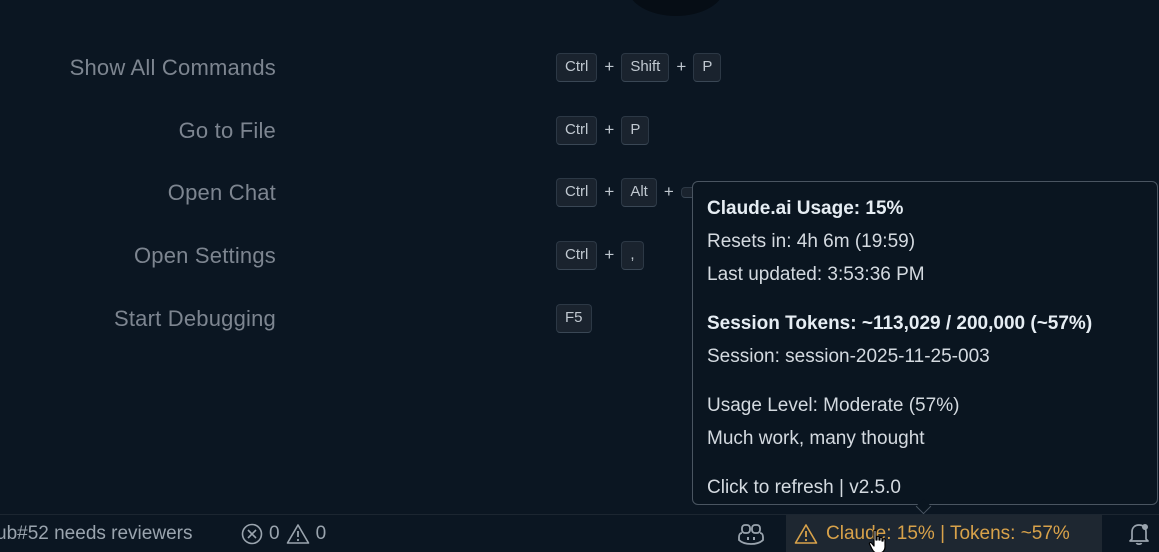 The width and height of the screenshot is (1159, 552). I want to click on keybinding: Ctrl + Alt +, so click(627, 192).